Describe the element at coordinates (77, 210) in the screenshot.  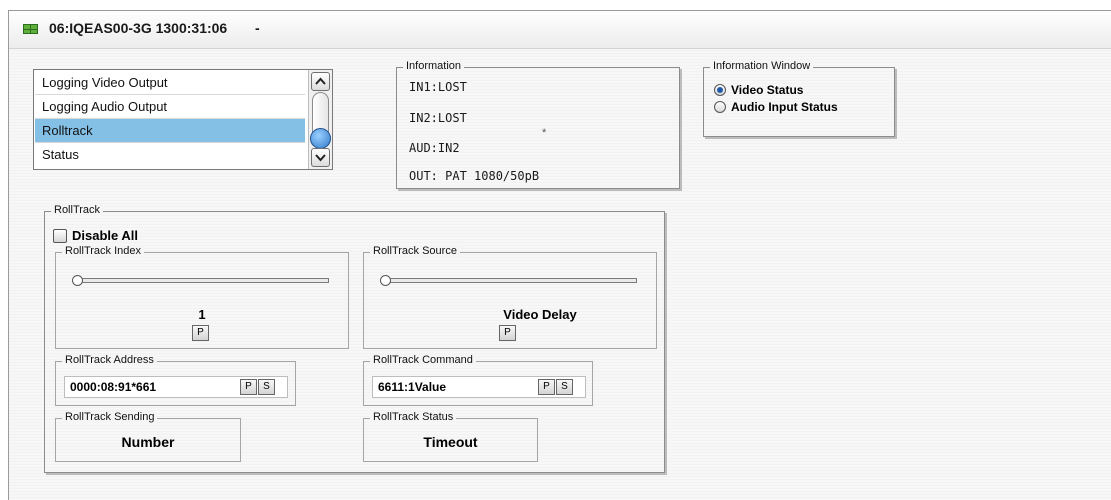
I see `rolltrack-label: RollTrack` at that location.